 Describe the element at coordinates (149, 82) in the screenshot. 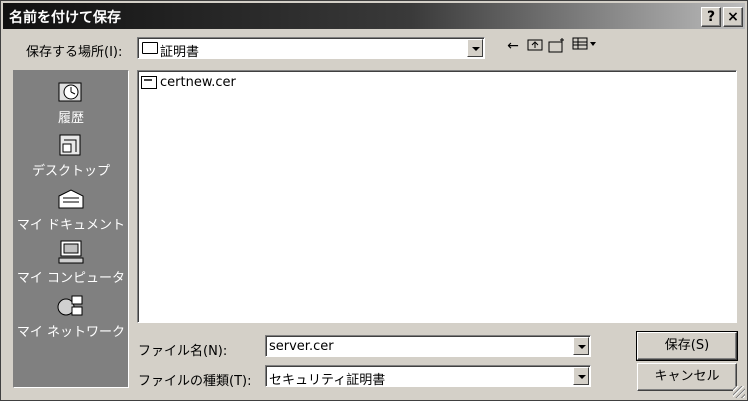

I see `certificate-file-icon` at that location.